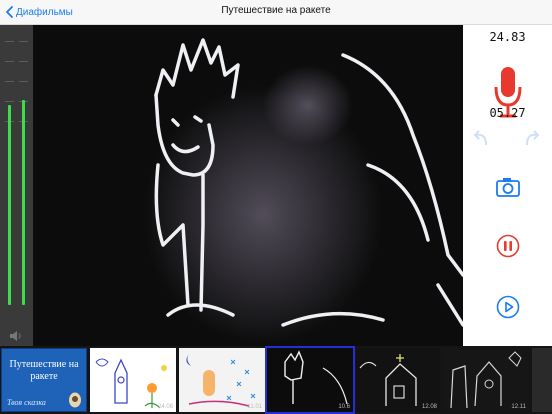  What do you see at coordinates (202, 242) in the screenshot?
I see `chalk-body` at bounding box center [202, 242].